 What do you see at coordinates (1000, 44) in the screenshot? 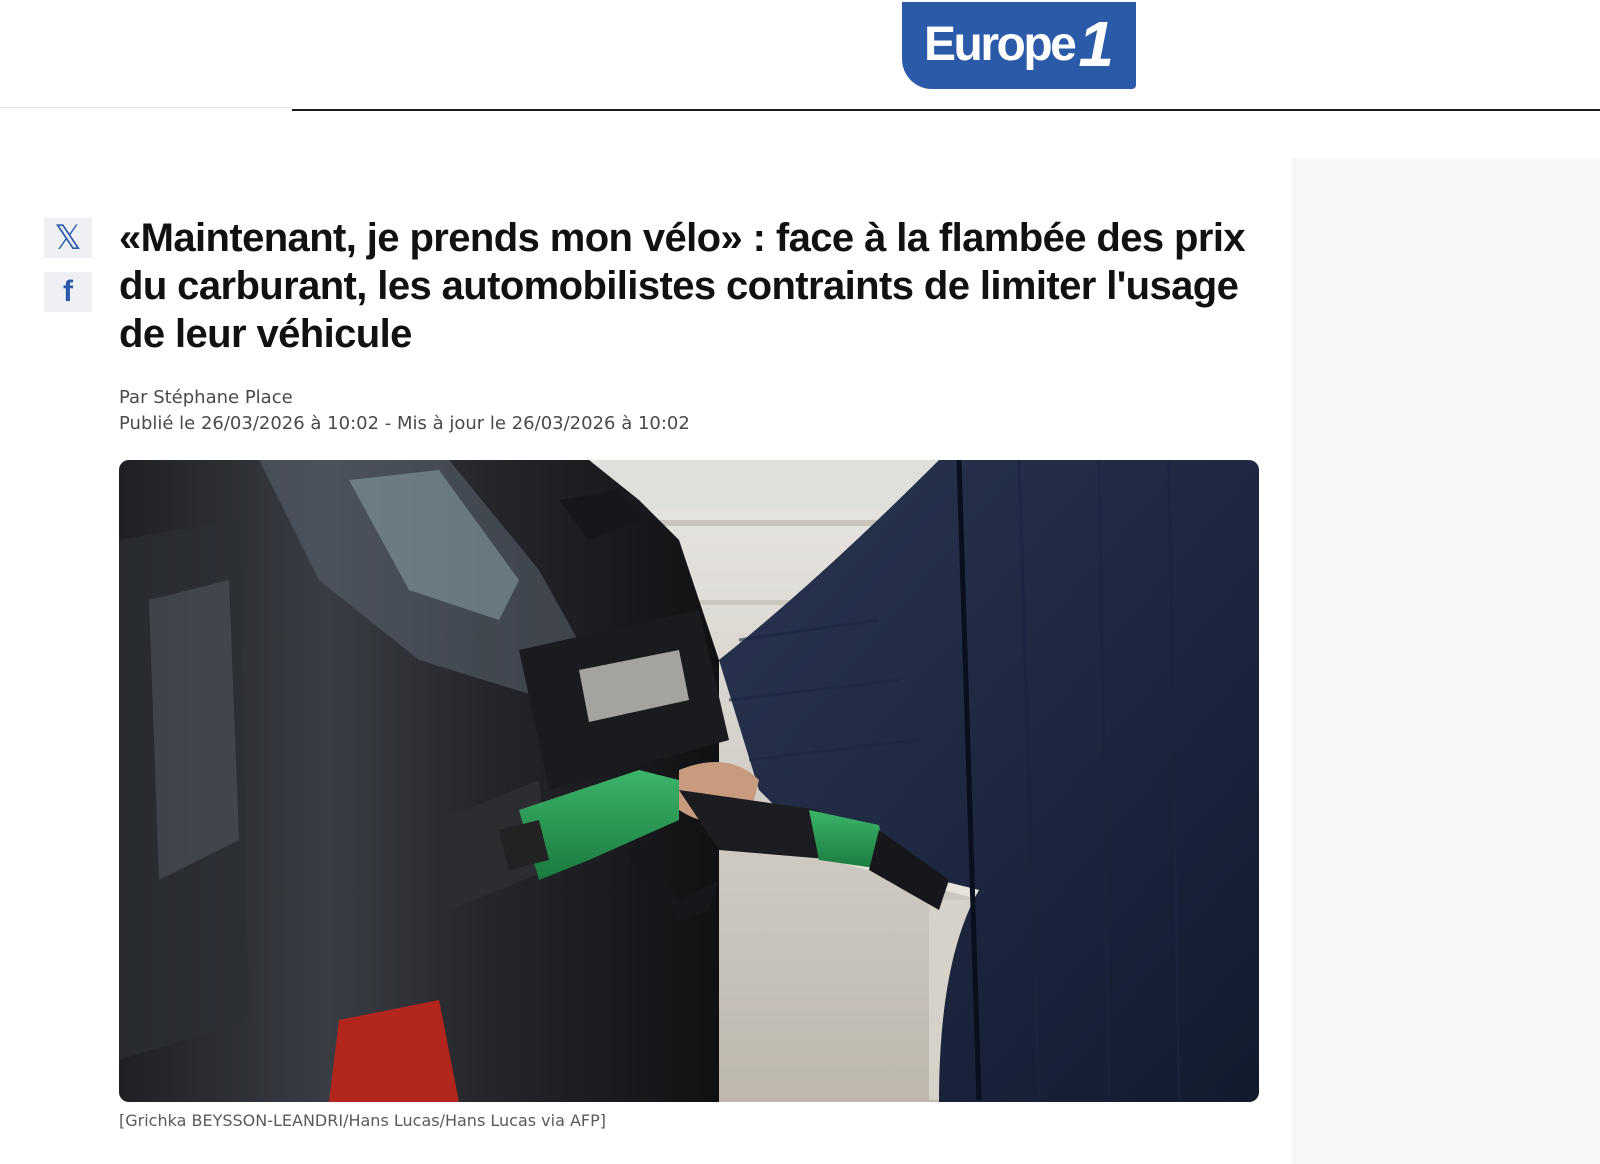
I see `logo-wordmark: Europe` at bounding box center [1000, 44].